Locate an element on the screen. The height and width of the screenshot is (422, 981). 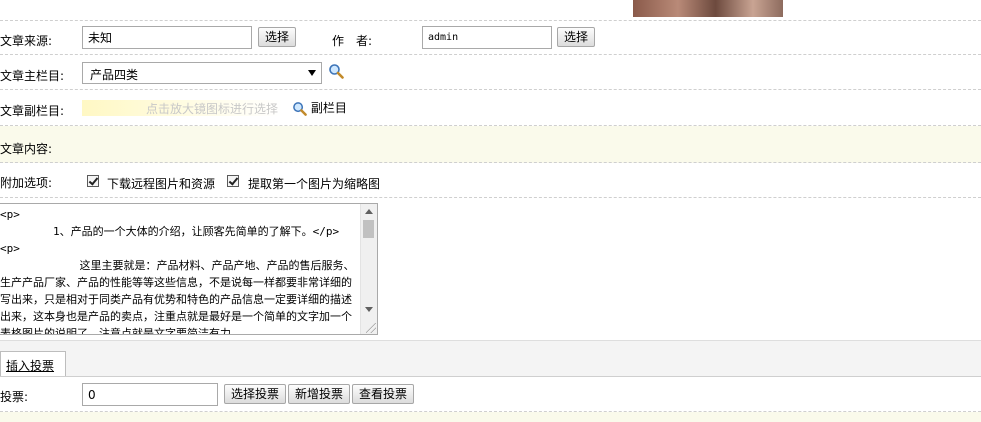
resize-grip-icon is located at coordinates (371, 328).